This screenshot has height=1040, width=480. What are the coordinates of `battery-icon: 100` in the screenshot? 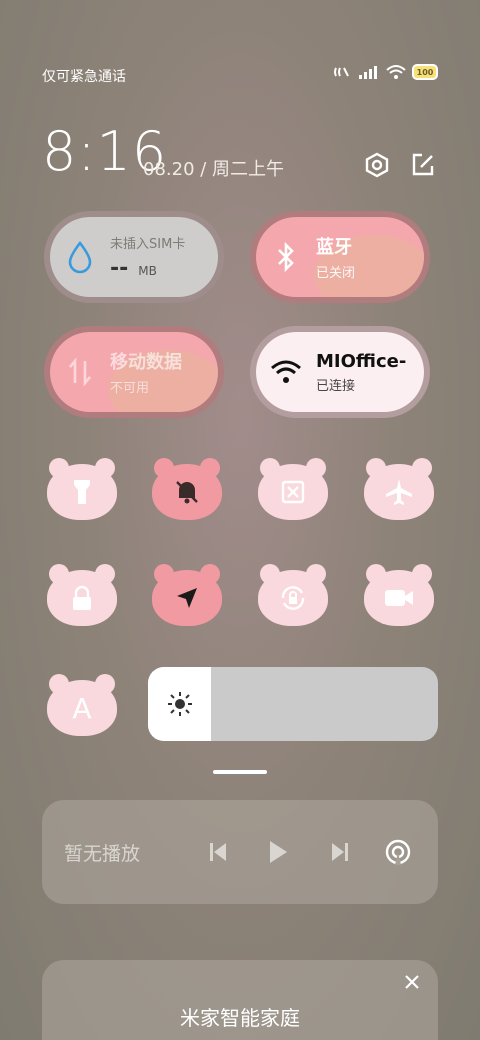 It's located at (425, 72).